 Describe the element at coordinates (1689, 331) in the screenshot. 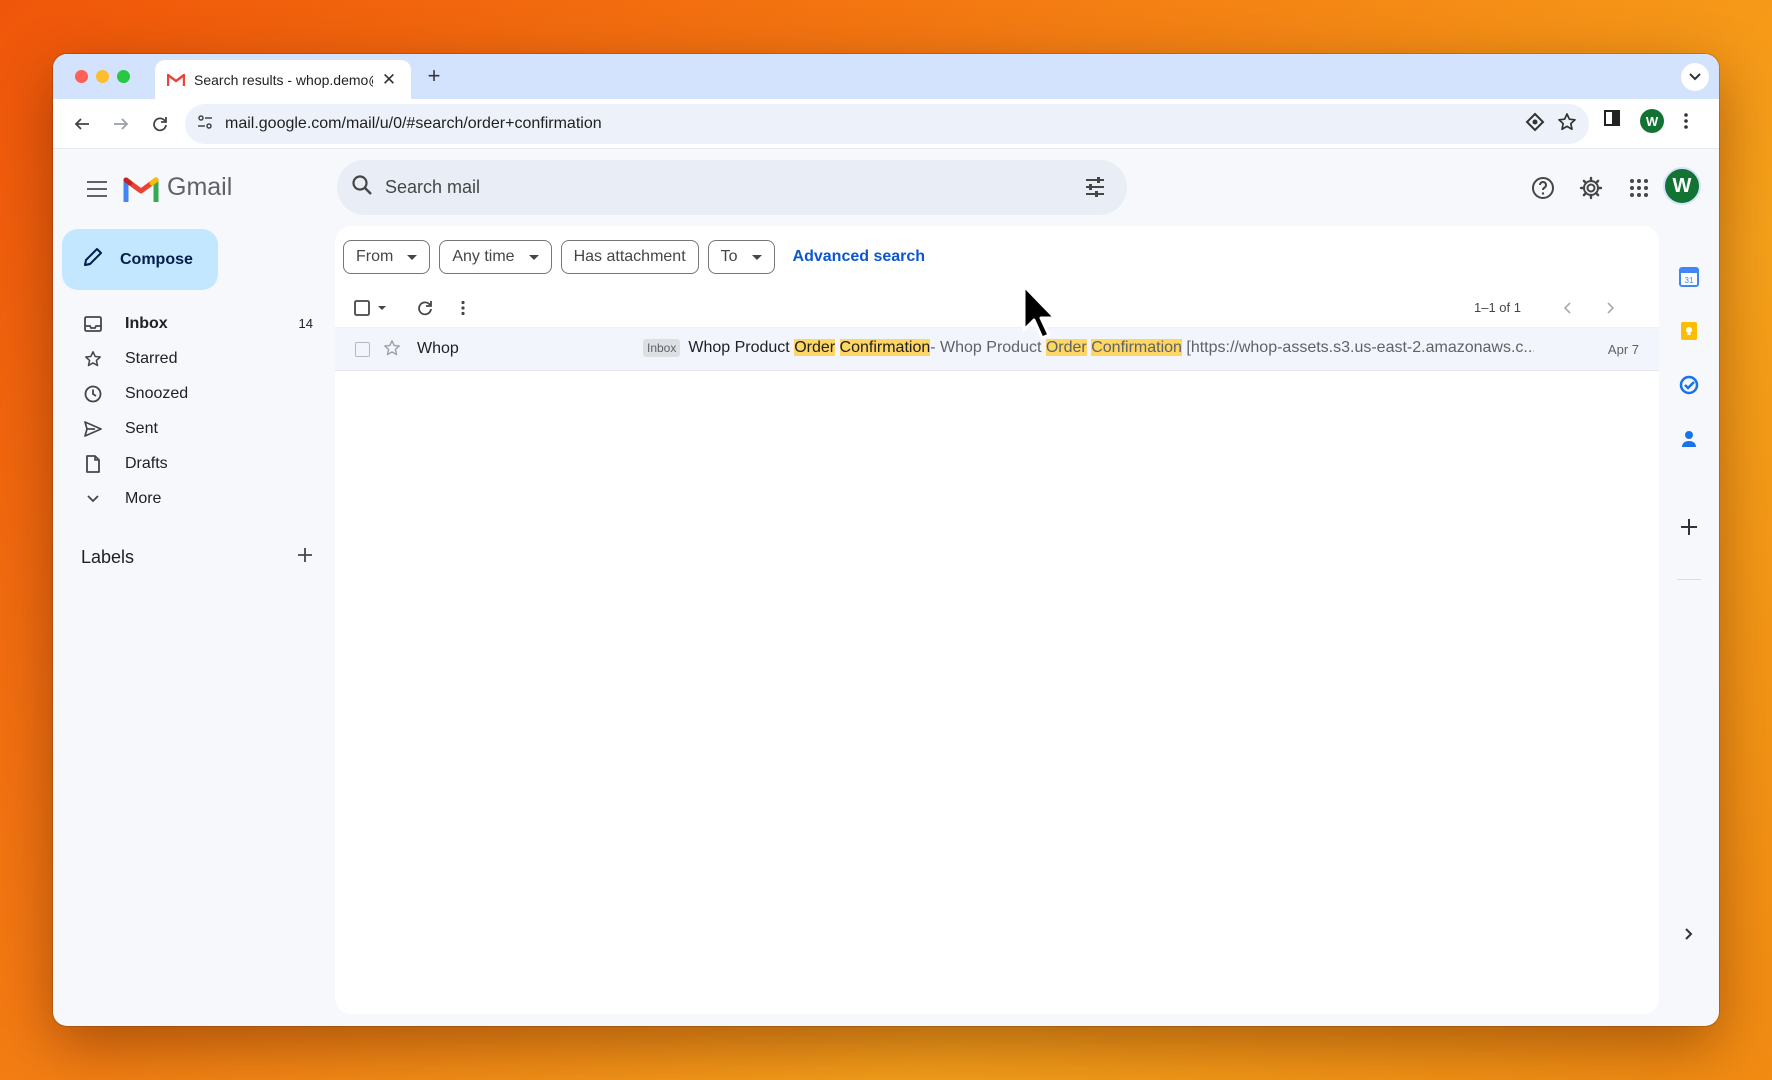

I see `keep-icon` at that location.